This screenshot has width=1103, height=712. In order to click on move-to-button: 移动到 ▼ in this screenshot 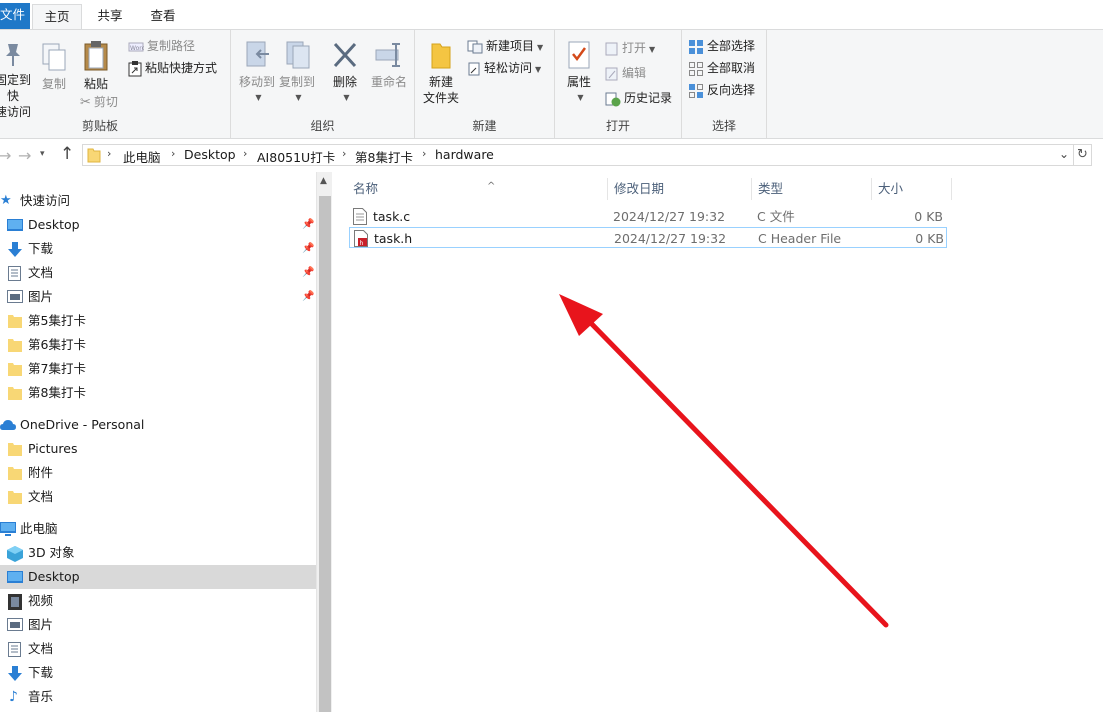, I will do `click(257, 73)`.